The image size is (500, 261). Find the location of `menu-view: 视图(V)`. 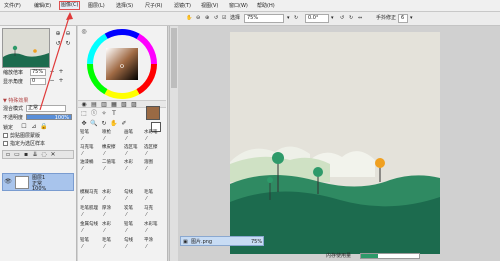

menu-view: 视图(V) is located at coordinates (209, 6).